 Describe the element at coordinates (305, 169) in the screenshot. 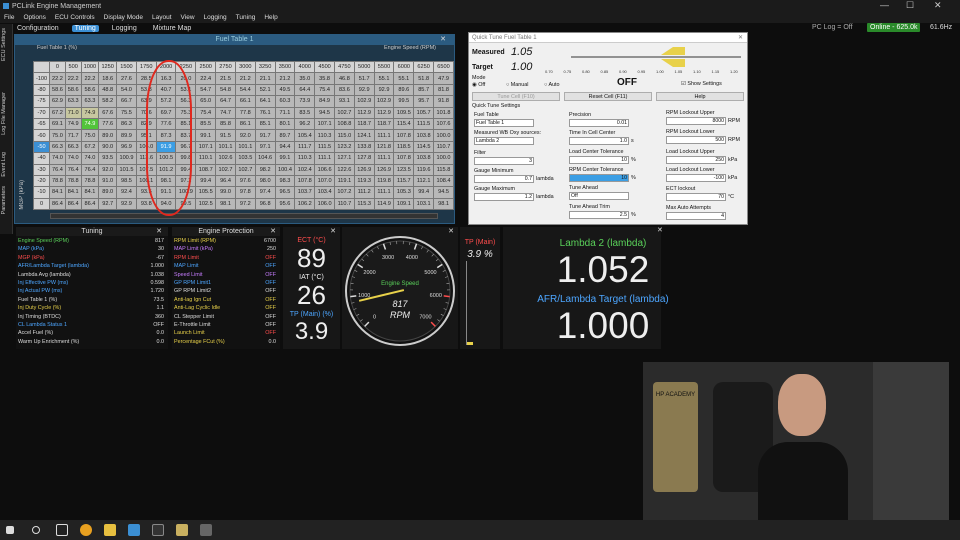

I see `fuel-cell: 102.4` at that location.